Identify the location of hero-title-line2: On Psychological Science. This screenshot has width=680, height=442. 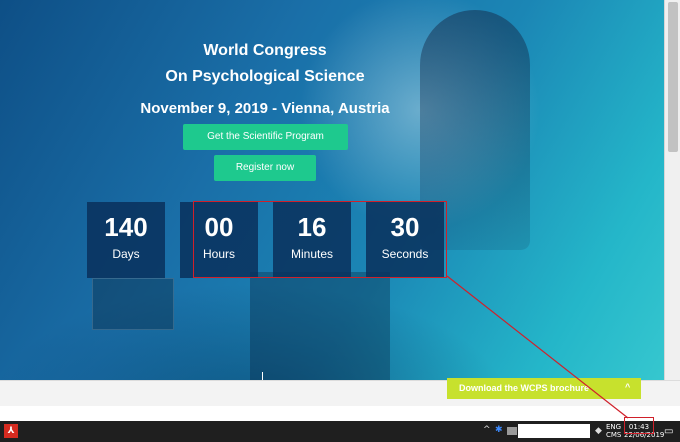
(265, 76).